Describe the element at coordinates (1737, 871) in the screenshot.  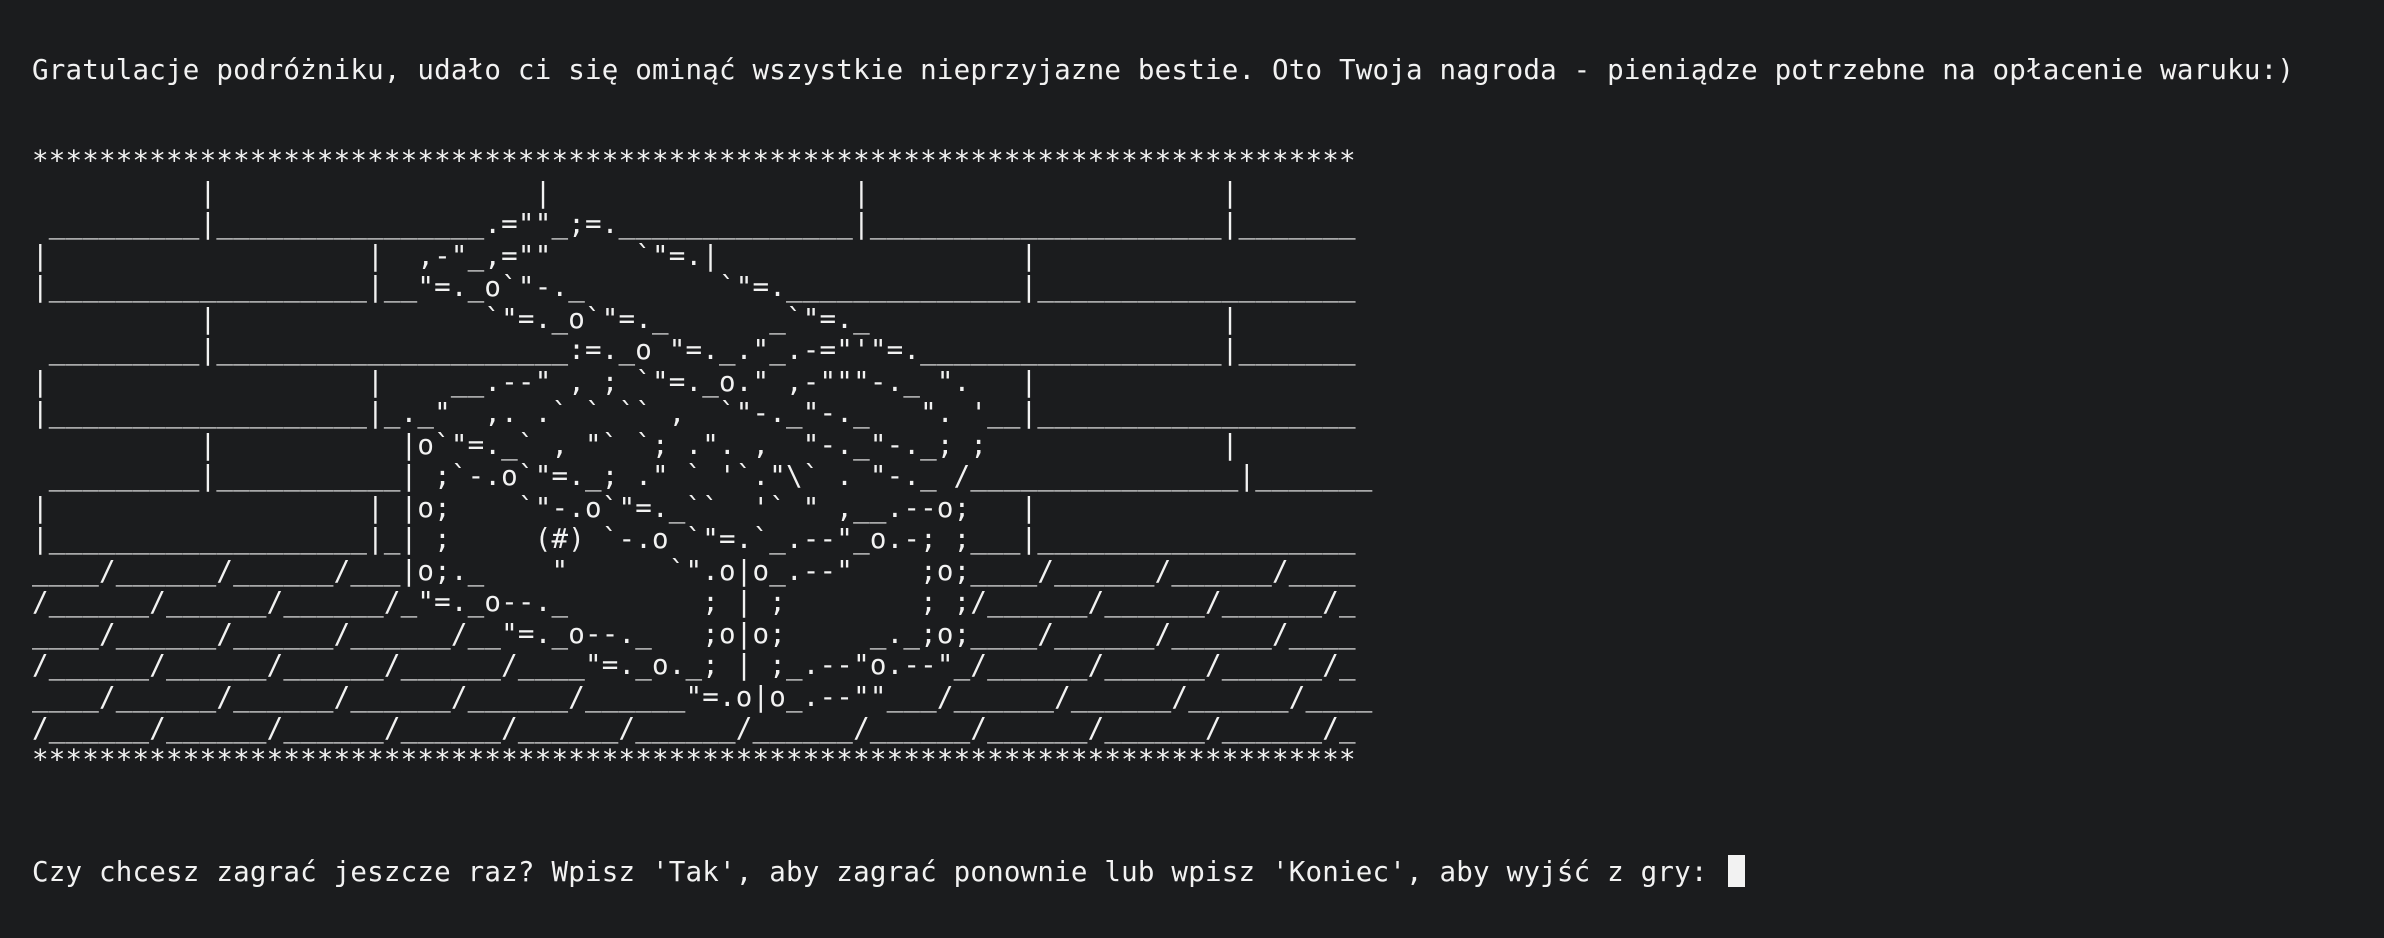
I see `terminal-cursor` at that location.